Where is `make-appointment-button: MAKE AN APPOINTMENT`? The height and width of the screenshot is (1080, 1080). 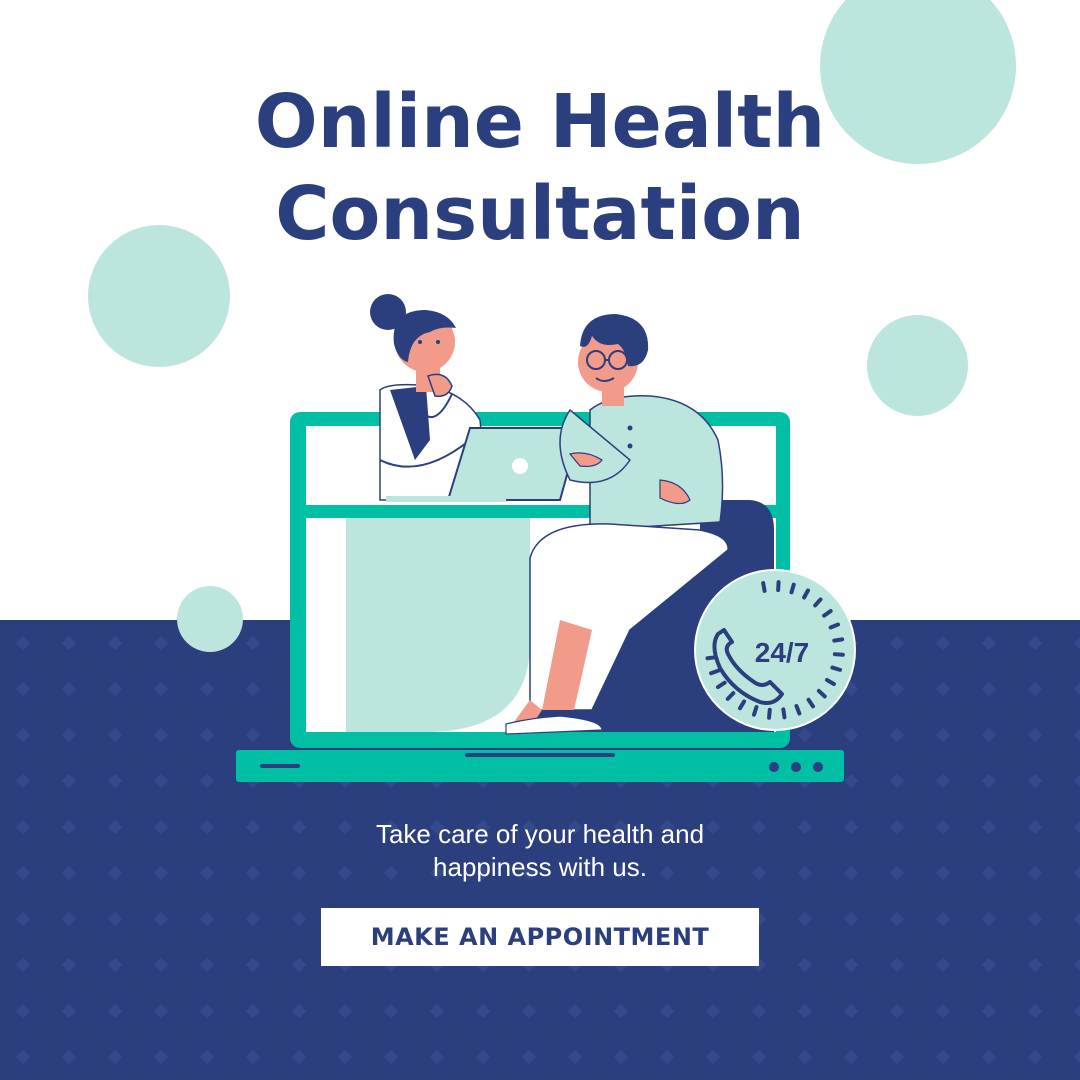
make-appointment-button: MAKE AN APPOINTMENT is located at coordinates (540, 937).